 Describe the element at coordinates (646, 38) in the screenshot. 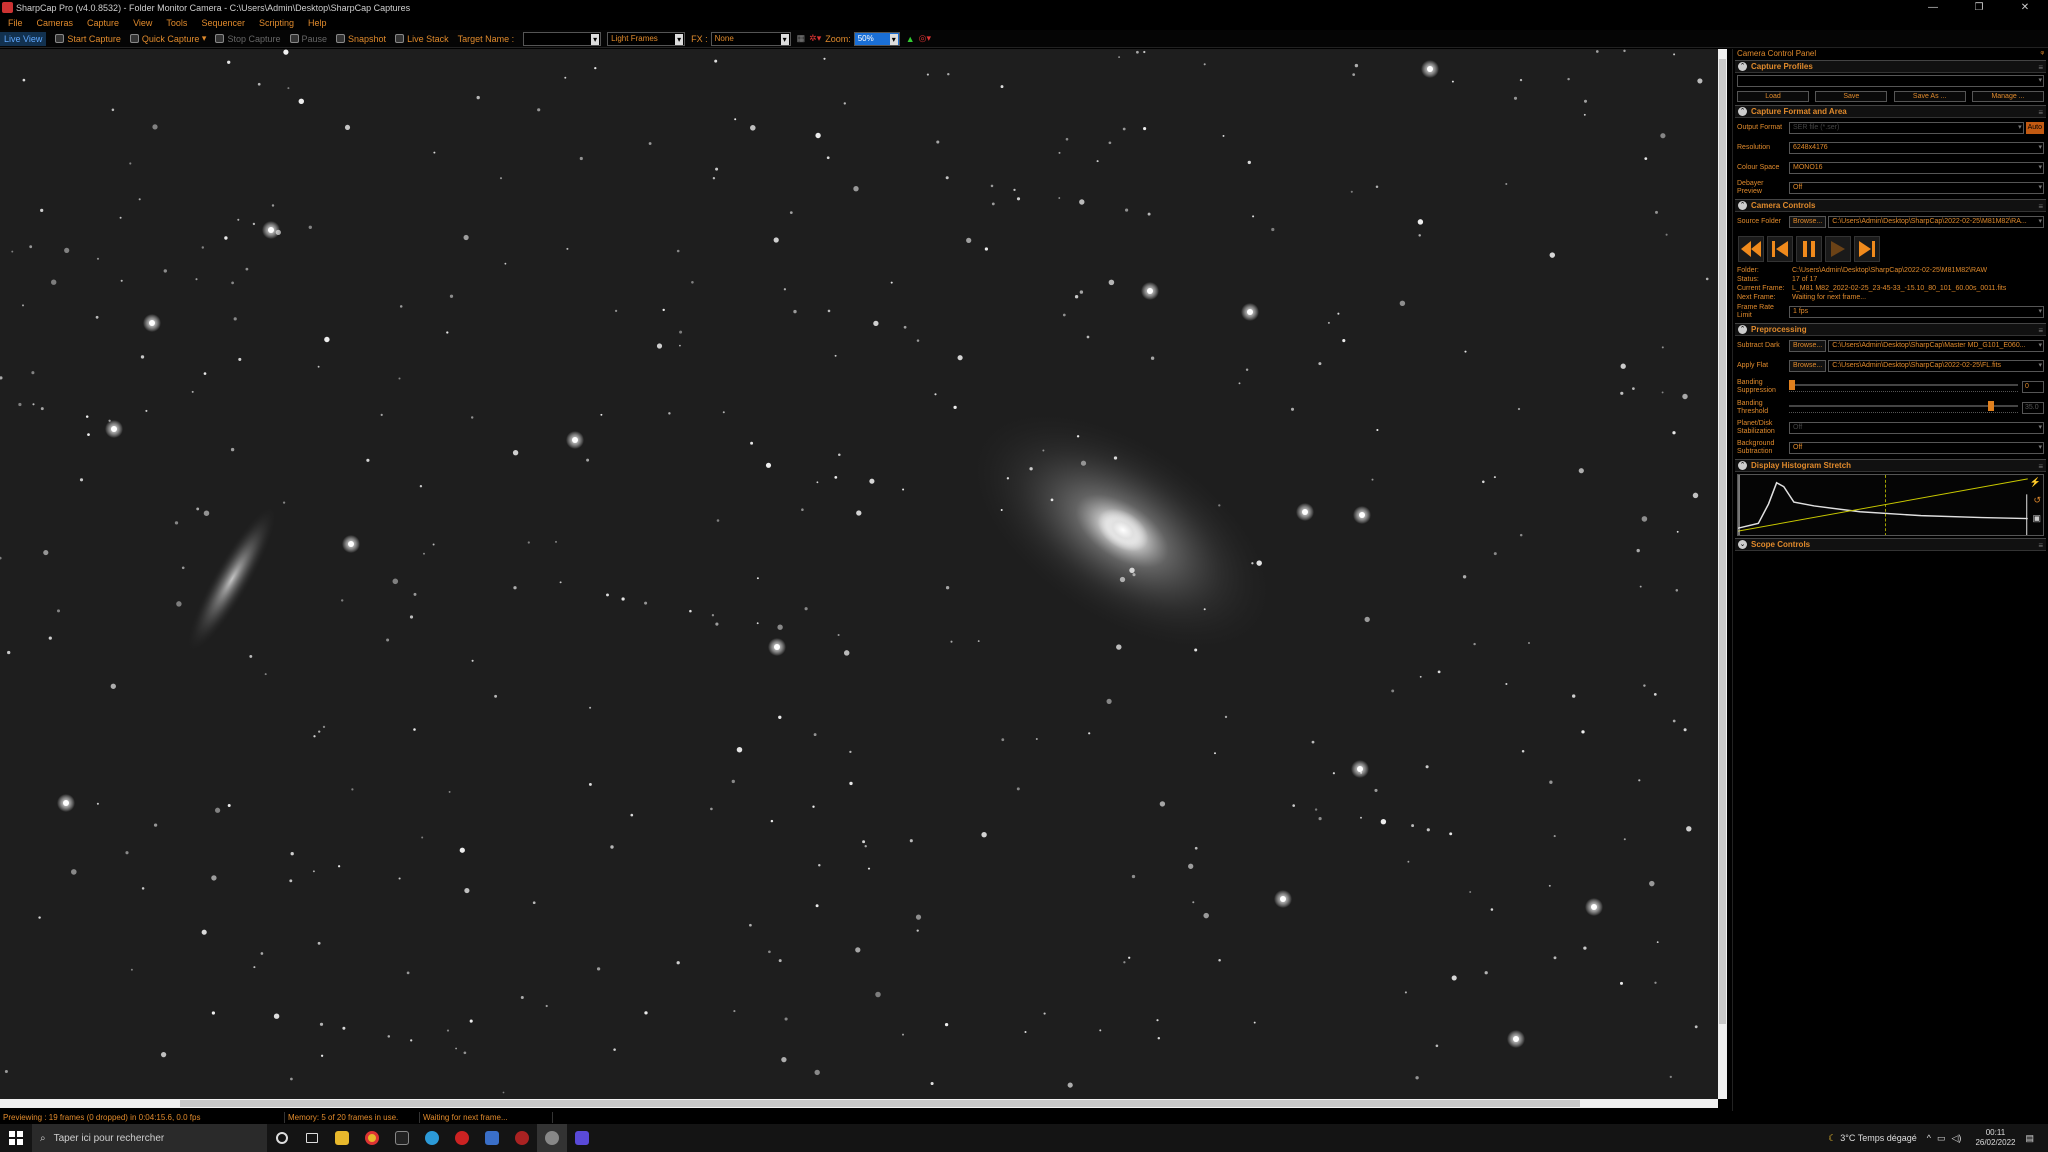

I see `frame-type-select: Light Frames` at that location.